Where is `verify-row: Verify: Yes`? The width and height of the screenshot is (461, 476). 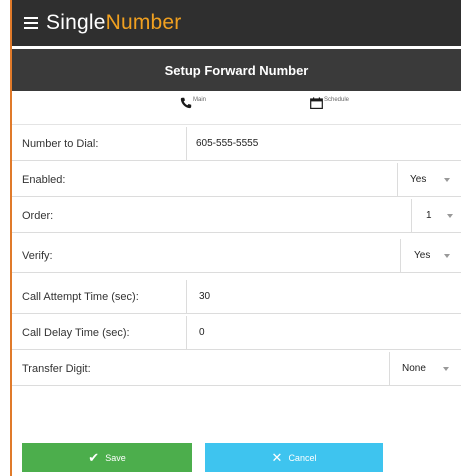
verify-row: Verify: Yes is located at coordinates (236, 256).